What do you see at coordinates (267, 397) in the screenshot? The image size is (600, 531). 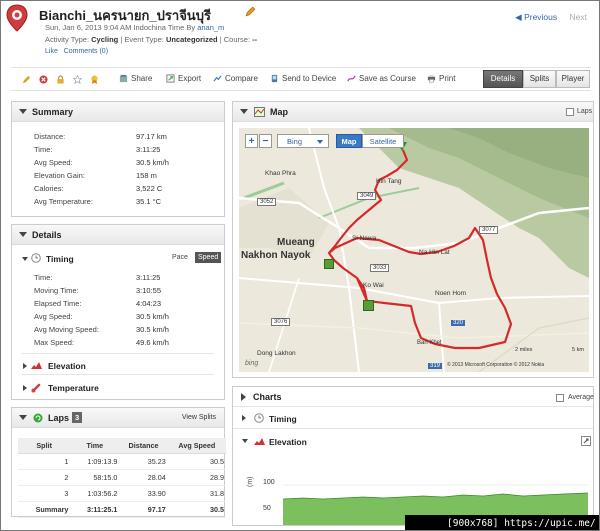 I see `charts-title: Charts` at bounding box center [267, 397].